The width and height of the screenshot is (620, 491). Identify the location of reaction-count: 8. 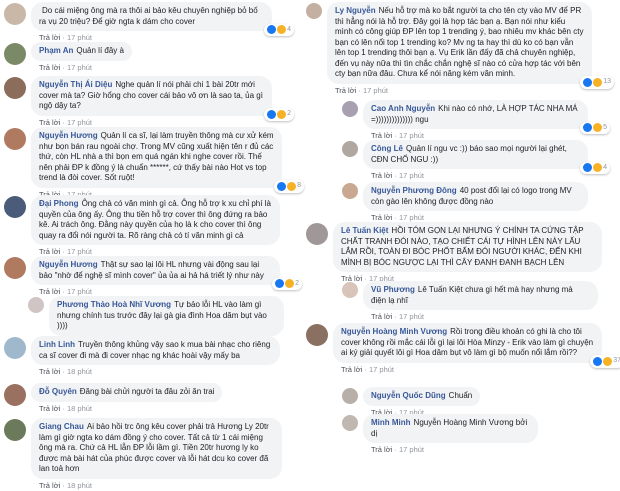
(289, 186).